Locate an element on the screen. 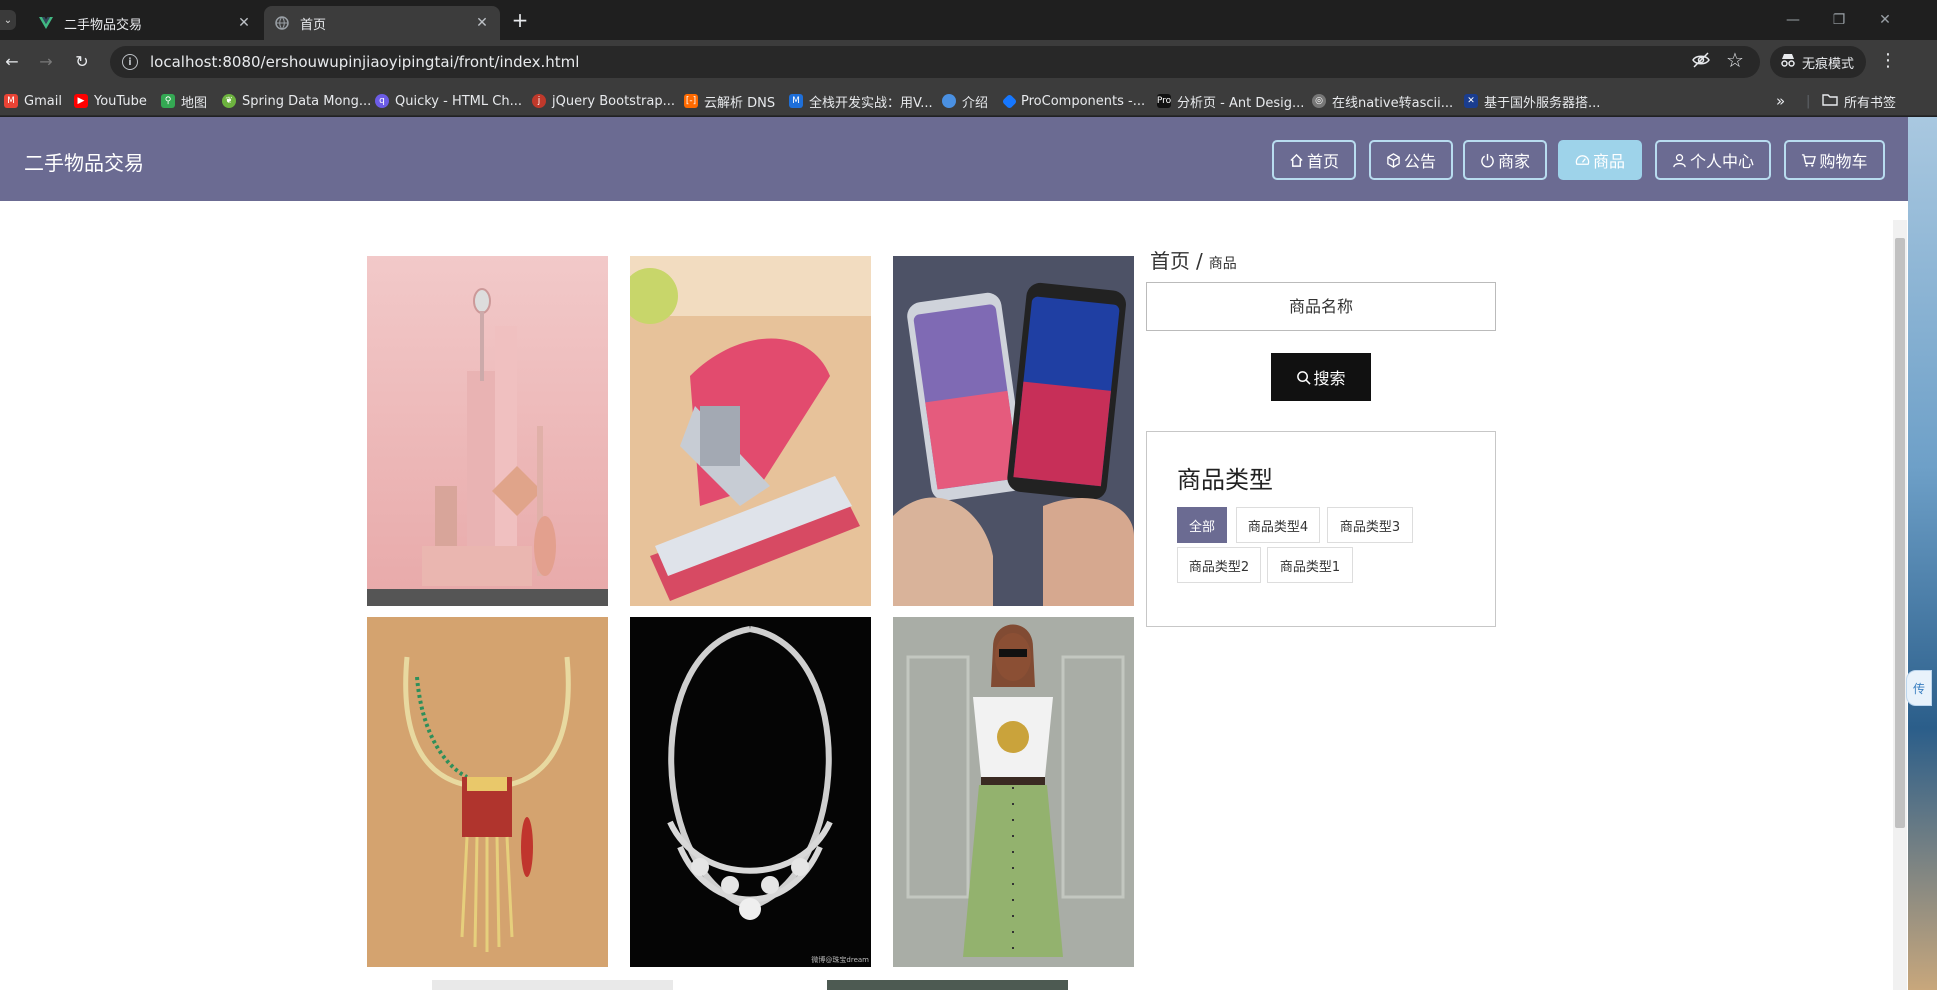 The width and height of the screenshot is (1937, 990). power-icon is located at coordinates (1487, 160).